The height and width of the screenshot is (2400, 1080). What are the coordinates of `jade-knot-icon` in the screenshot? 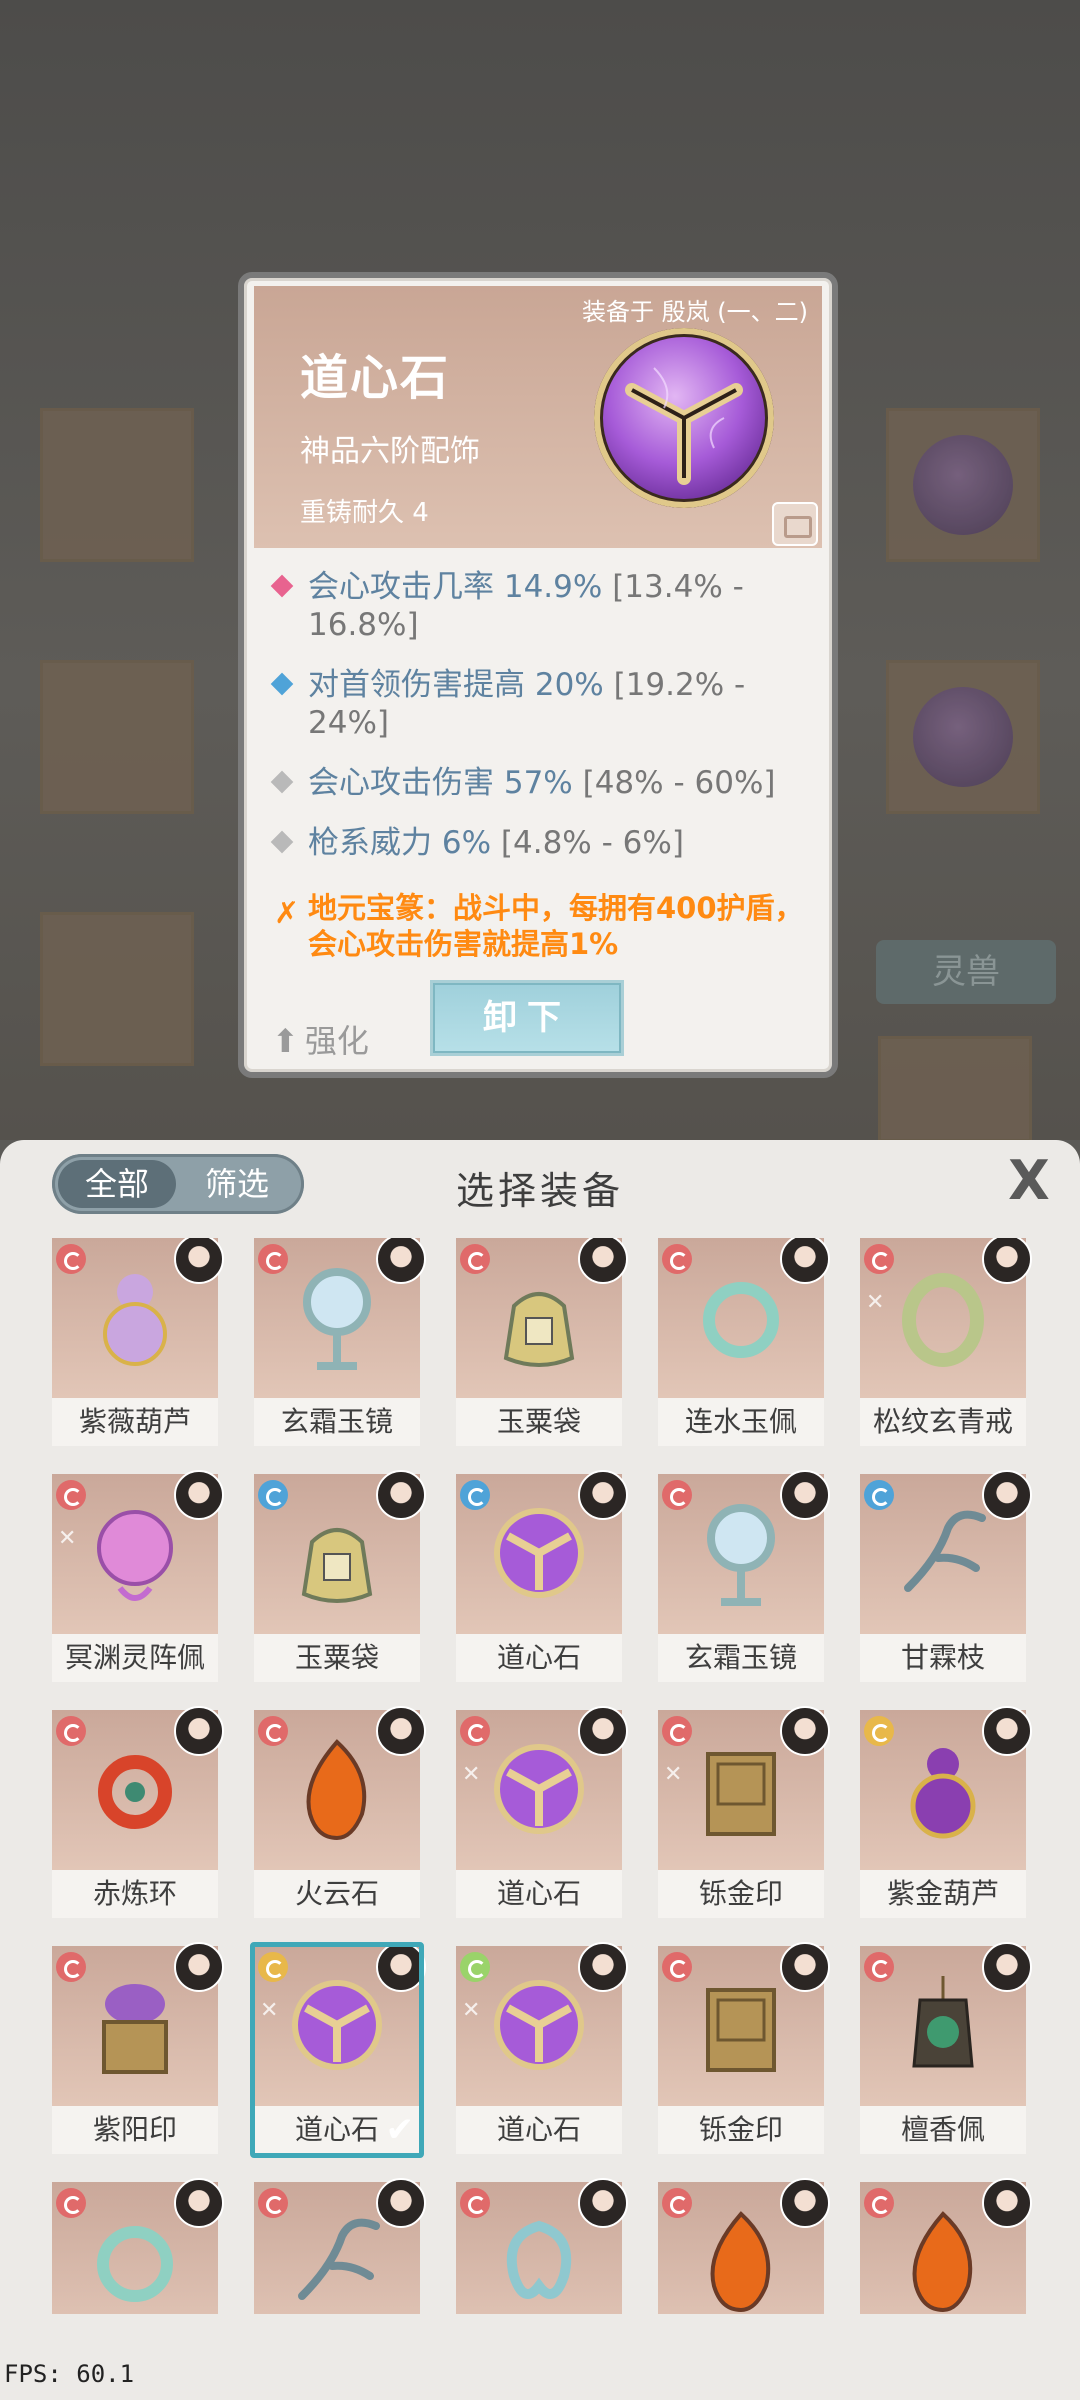 It's located at (539, 2260).